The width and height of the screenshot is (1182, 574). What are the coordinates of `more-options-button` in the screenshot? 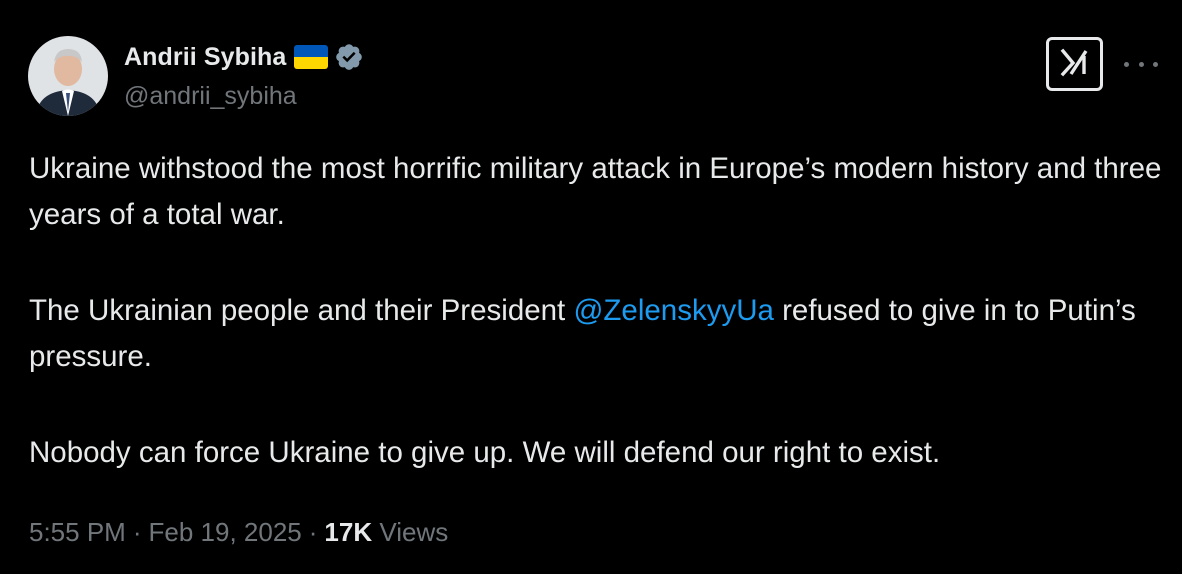 It's located at (1141, 64).